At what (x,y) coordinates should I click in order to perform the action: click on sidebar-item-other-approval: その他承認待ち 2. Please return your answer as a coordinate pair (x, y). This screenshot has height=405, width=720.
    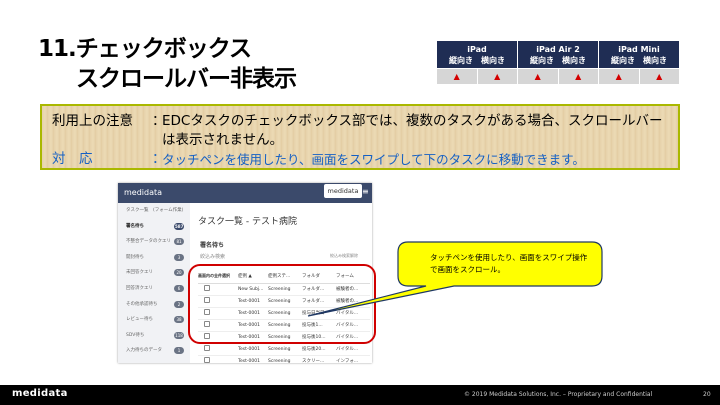
    Looking at the image, I should click on (154, 305).